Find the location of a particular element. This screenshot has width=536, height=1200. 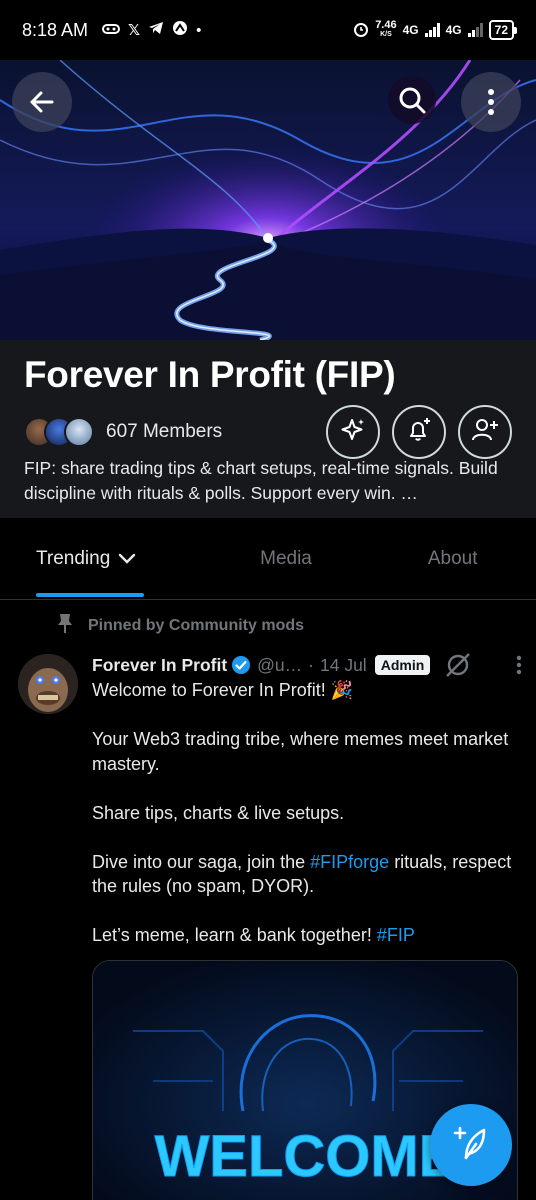

alarm-icon is located at coordinates (361, 30).